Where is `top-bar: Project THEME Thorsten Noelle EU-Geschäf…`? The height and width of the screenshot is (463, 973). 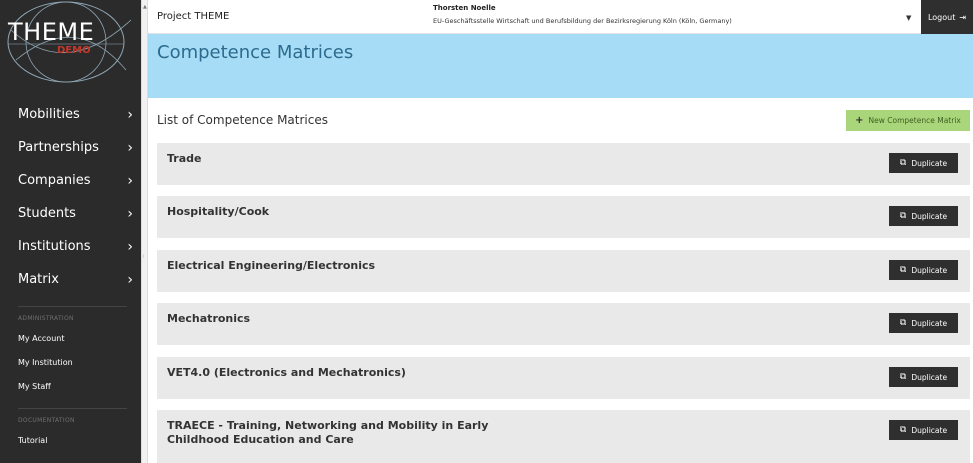 top-bar: Project THEME Thorsten Noelle EU-Geschäf… is located at coordinates (560, 17).